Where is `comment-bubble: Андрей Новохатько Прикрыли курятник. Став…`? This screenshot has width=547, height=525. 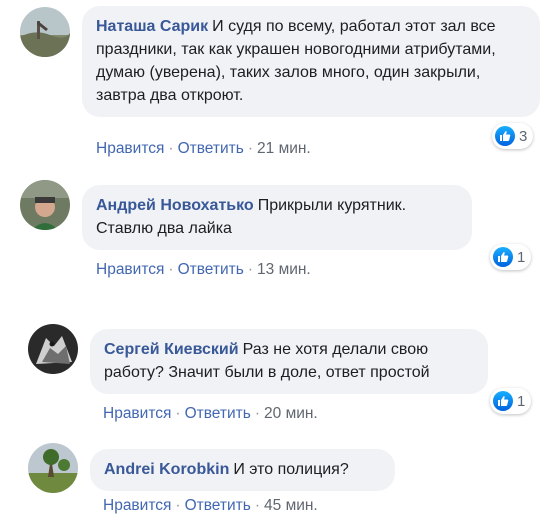
comment-bubble: Андрей Новохатько Прикрыли курятник. Став… is located at coordinates (277, 217).